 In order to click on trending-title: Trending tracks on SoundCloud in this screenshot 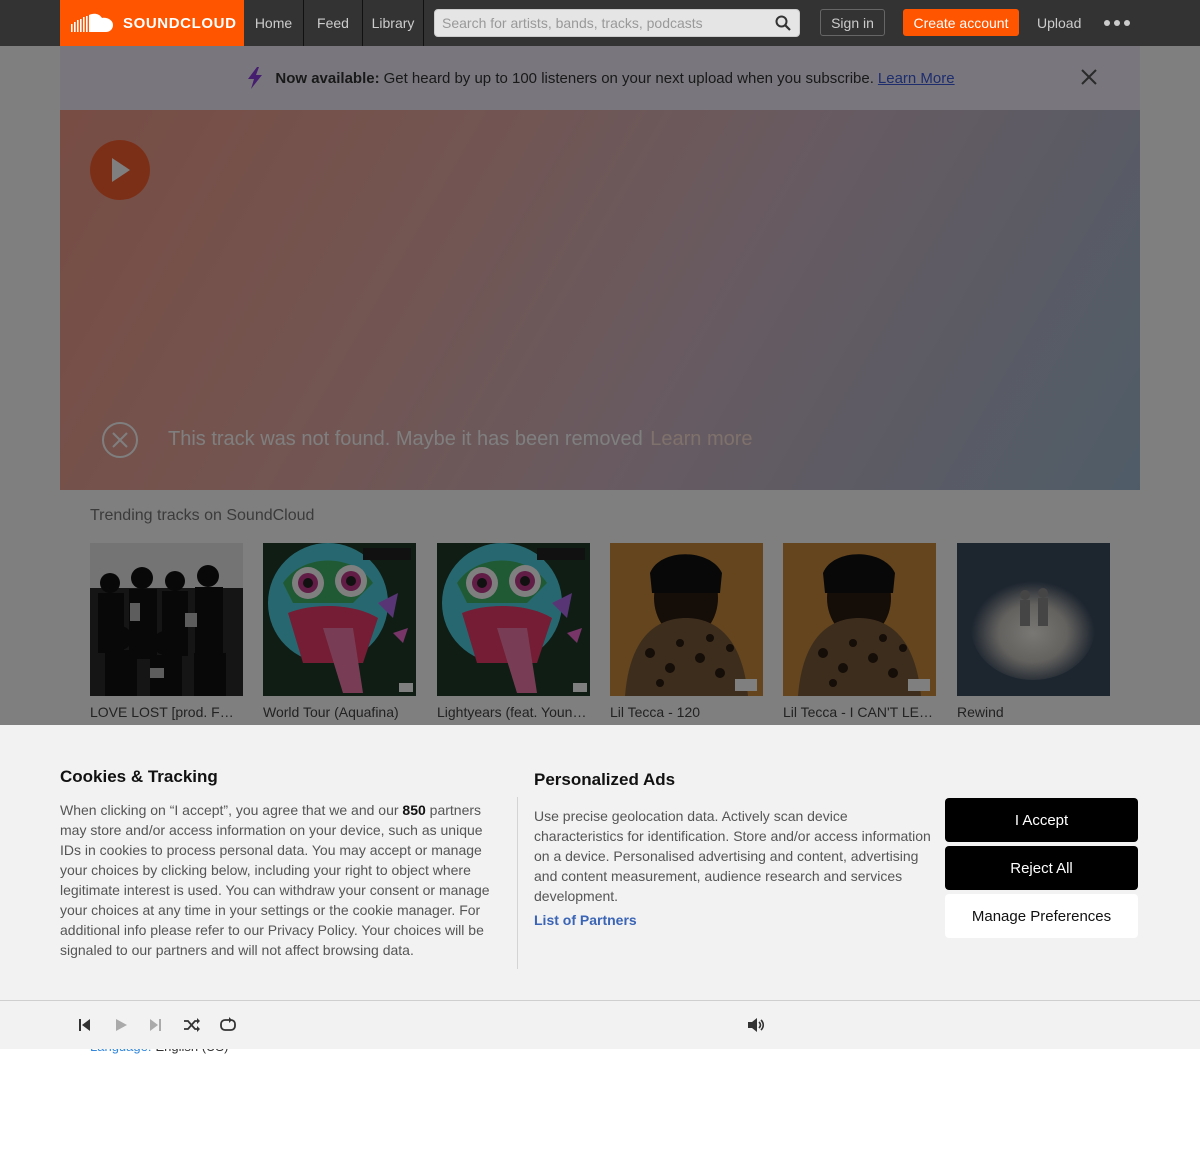, I will do `click(202, 515)`.